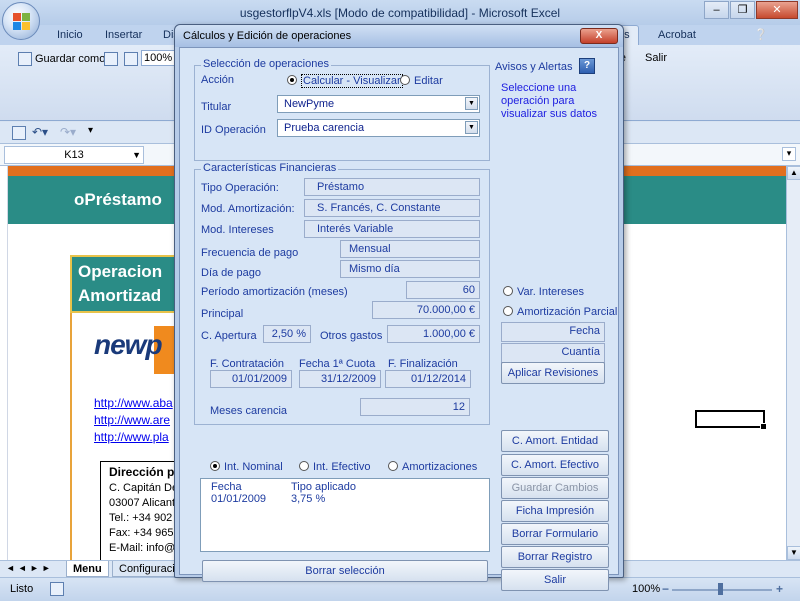 This screenshot has width=800, height=601. I want to click on mod-amortizacion-field: S. Francés, C. Constante, so click(392, 208).